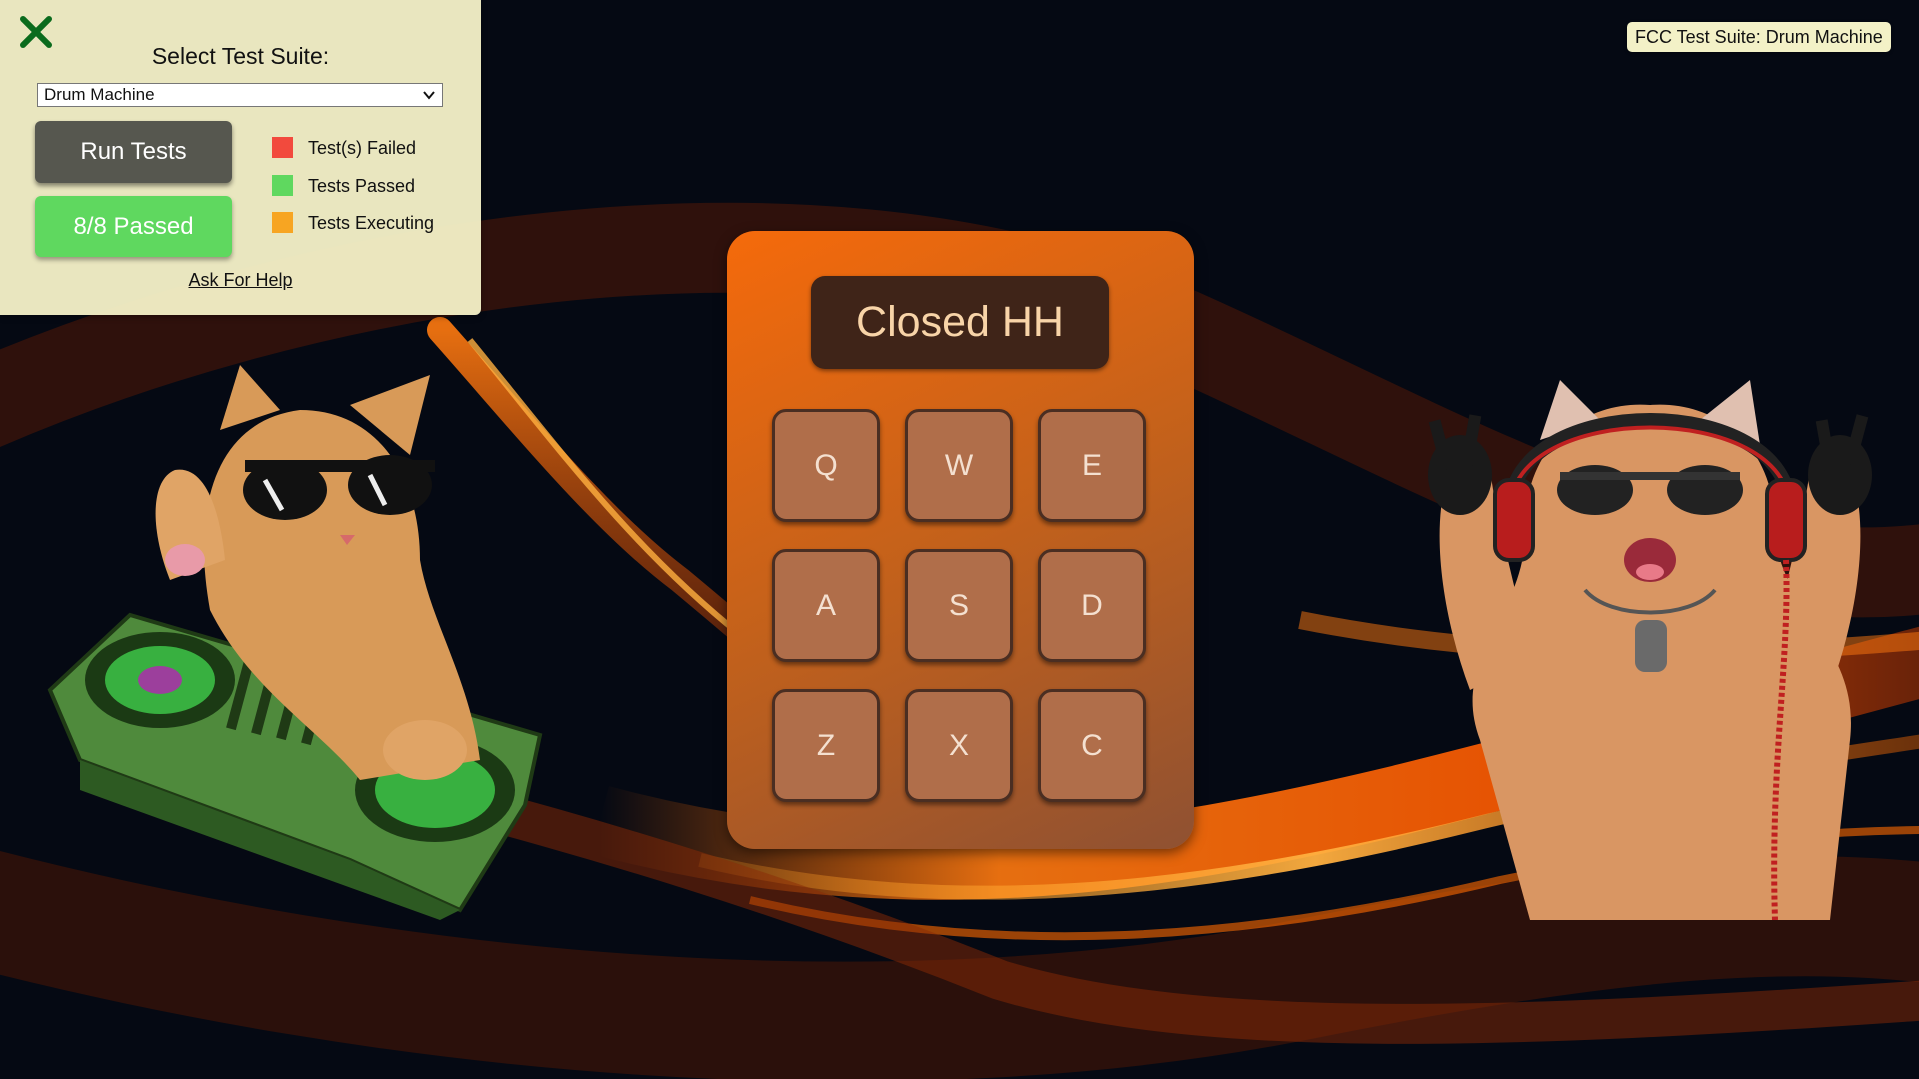 The image size is (1919, 1079). I want to click on headphone-cat-image, so click(1650, 650).